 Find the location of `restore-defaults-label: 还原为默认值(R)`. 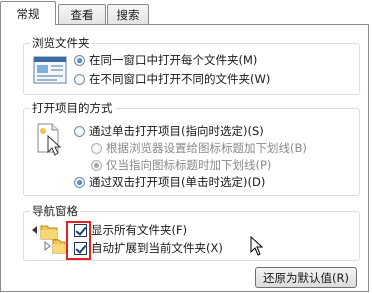

restore-defaults-label: 还原为默认值(R) is located at coordinates (306, 277).